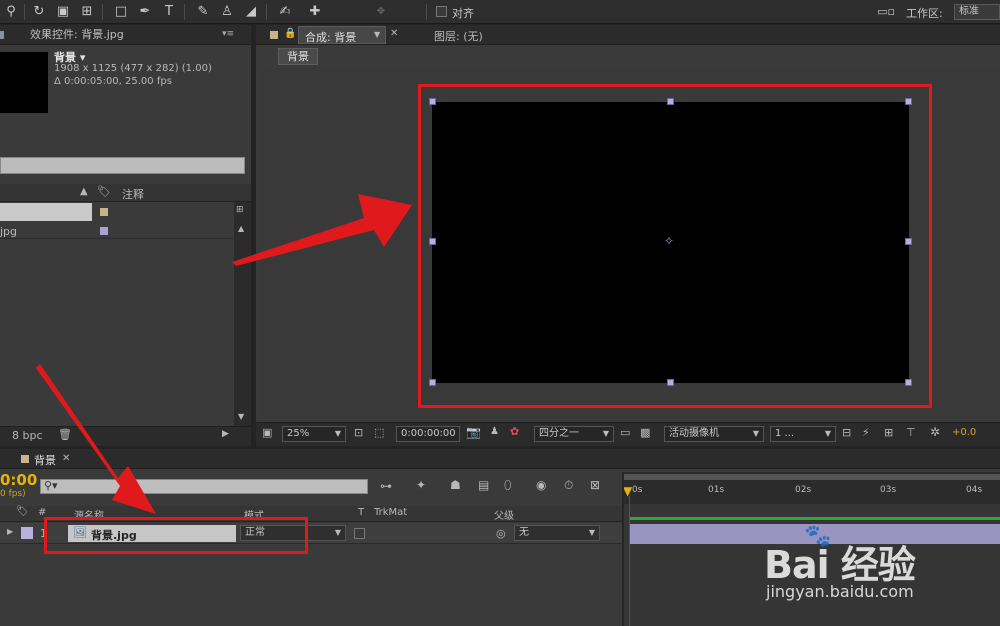 This screenshot has height=626, width=1000. What do you see at coordinates (541, 485) in the screenshot?
I see `brainstorm-icon: ◉` at bounding box center [541, 485].